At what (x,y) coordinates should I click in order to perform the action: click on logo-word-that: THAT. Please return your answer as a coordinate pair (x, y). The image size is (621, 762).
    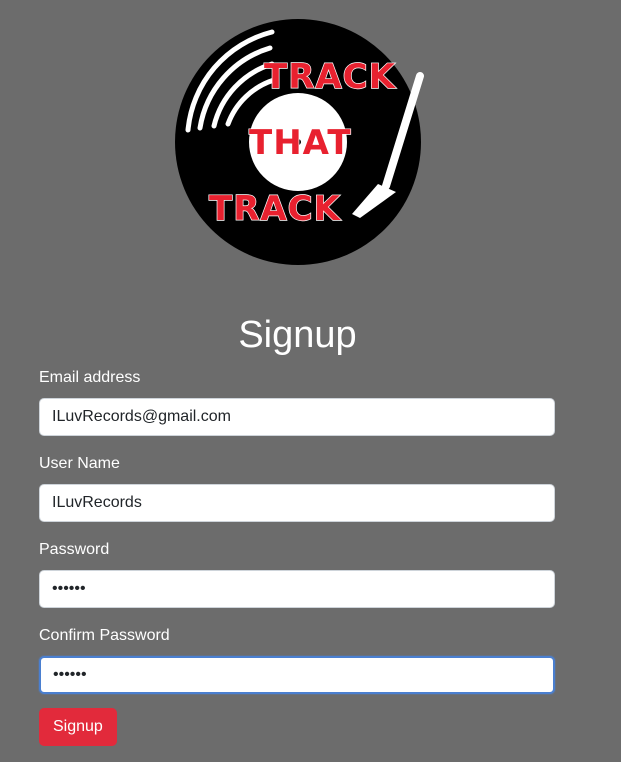
    Looking at the image, I should click on (300, 143).